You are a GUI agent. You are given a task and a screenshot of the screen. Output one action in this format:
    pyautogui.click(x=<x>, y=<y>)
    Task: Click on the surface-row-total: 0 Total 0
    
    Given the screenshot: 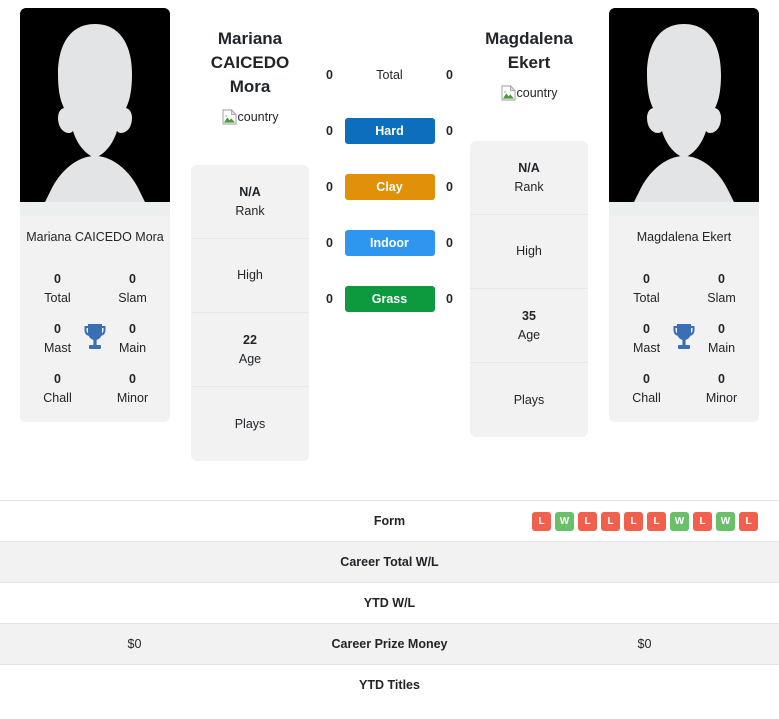 What is the action you would take?
    pyautogui.click(x=390, y=75)
    